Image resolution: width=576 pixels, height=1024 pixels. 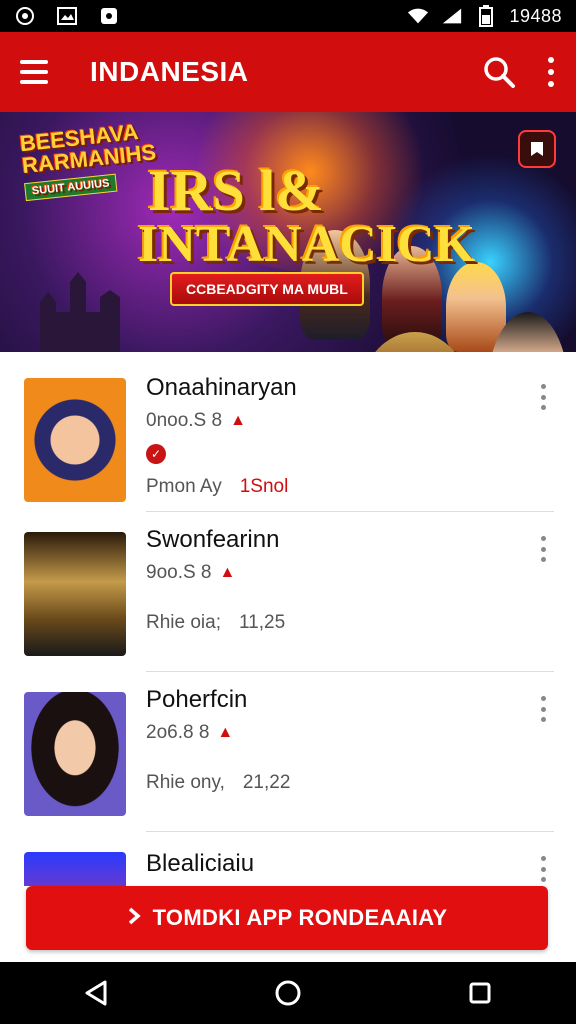 What do you see at coordinates (418, 16) in the screenshot?
I see `wifi-icon` at bounding box center [418, 16].